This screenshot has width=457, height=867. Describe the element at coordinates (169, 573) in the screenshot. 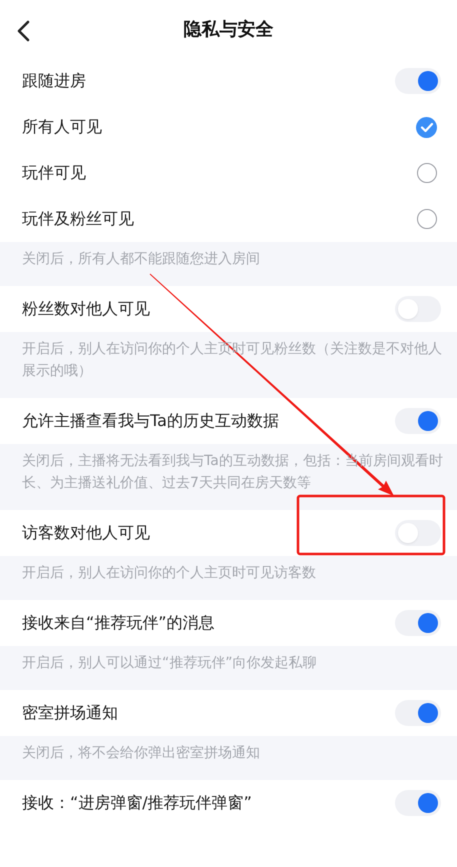

I see `hint-text: 开启后，别人在访问你的个人主页时可见访客数` at that location.